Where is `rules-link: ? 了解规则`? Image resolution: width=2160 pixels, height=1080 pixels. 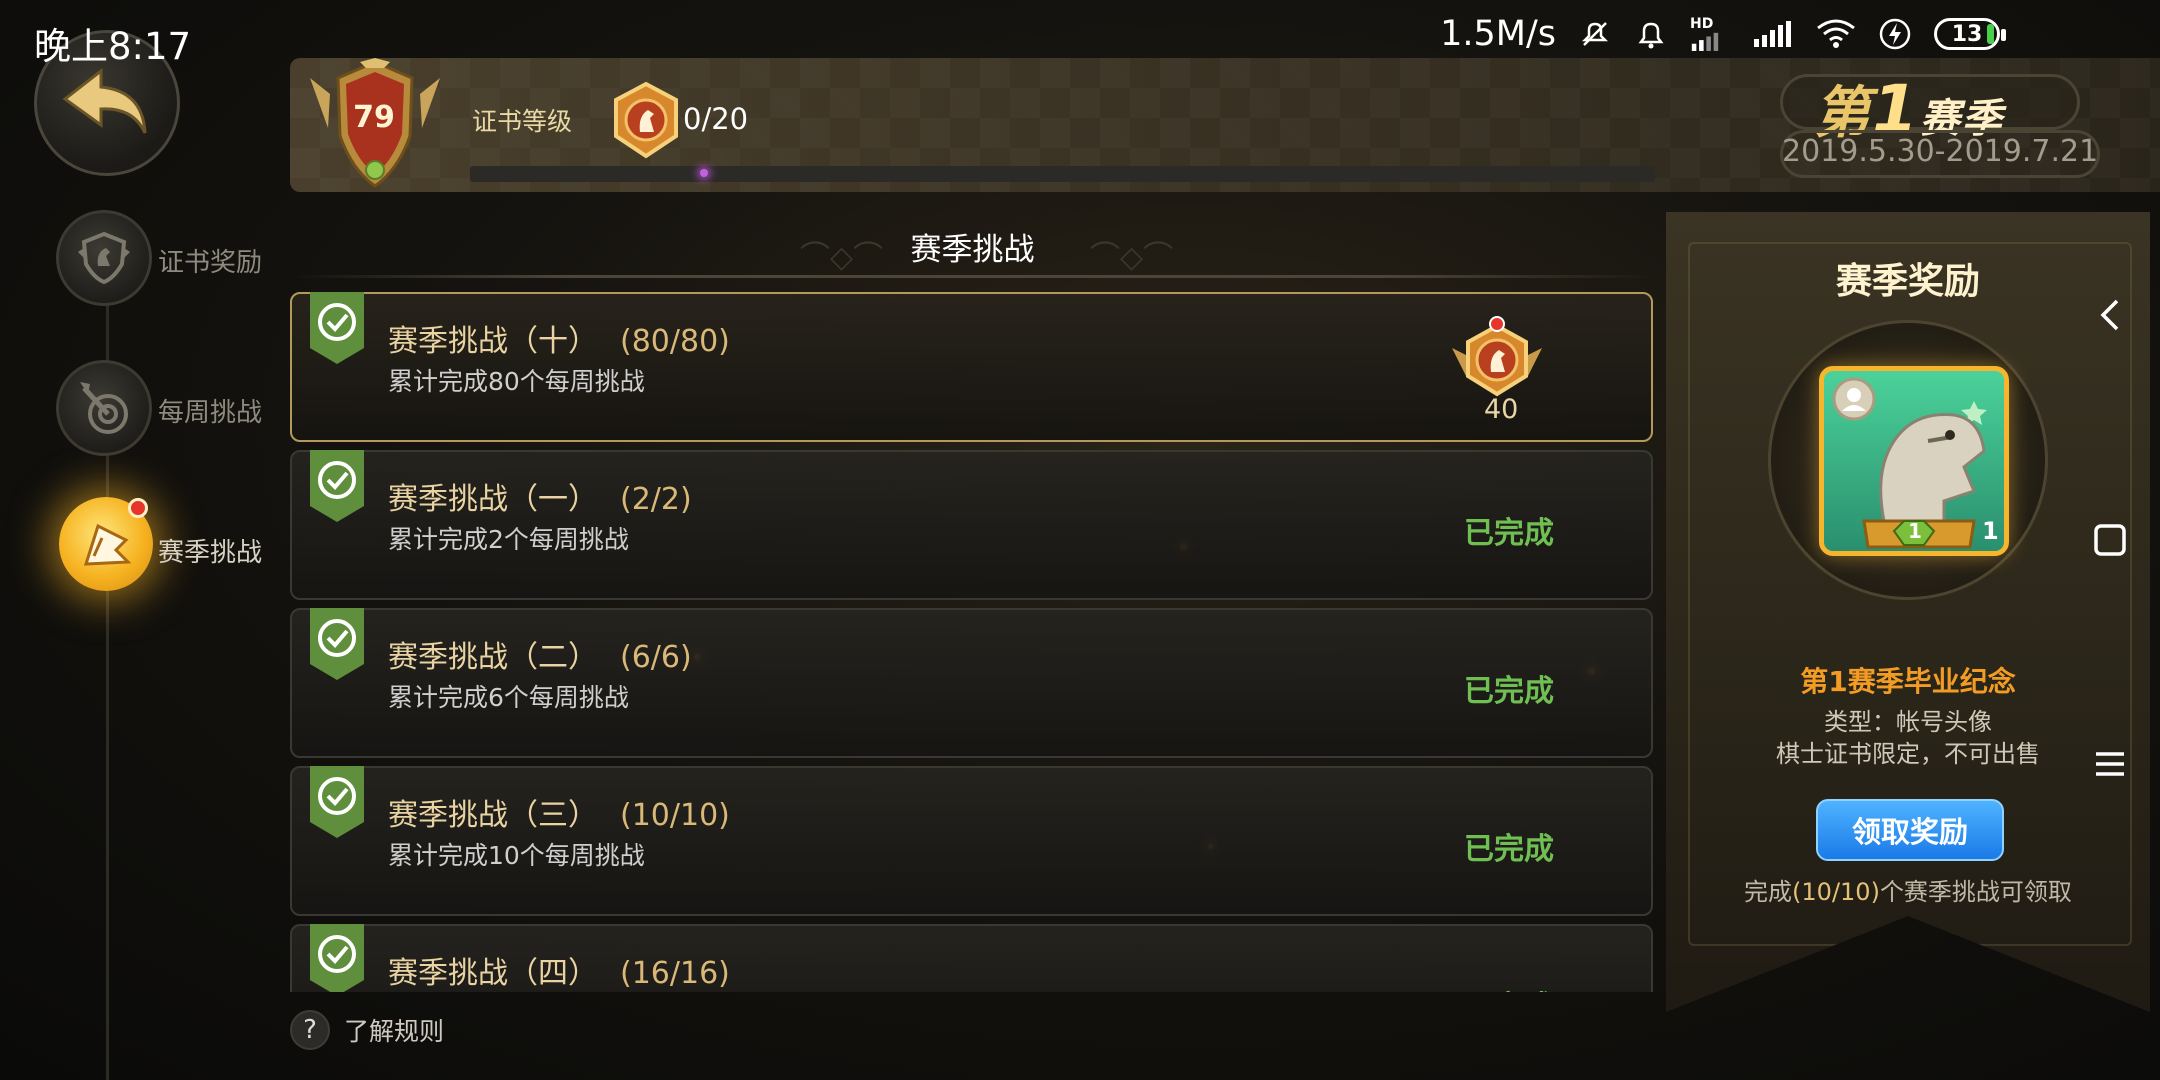
rules-link: ? 了解规则 is located at coordinates (367, 1030).